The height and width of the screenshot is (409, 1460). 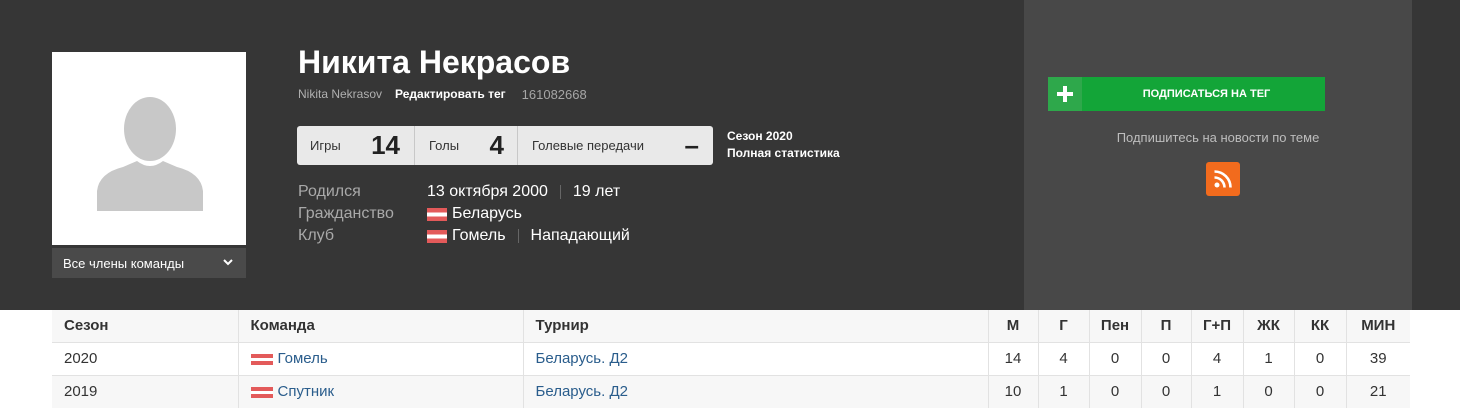 I want to click on latin-name: Nikita Nekrasov, so click(x=340, y=94).